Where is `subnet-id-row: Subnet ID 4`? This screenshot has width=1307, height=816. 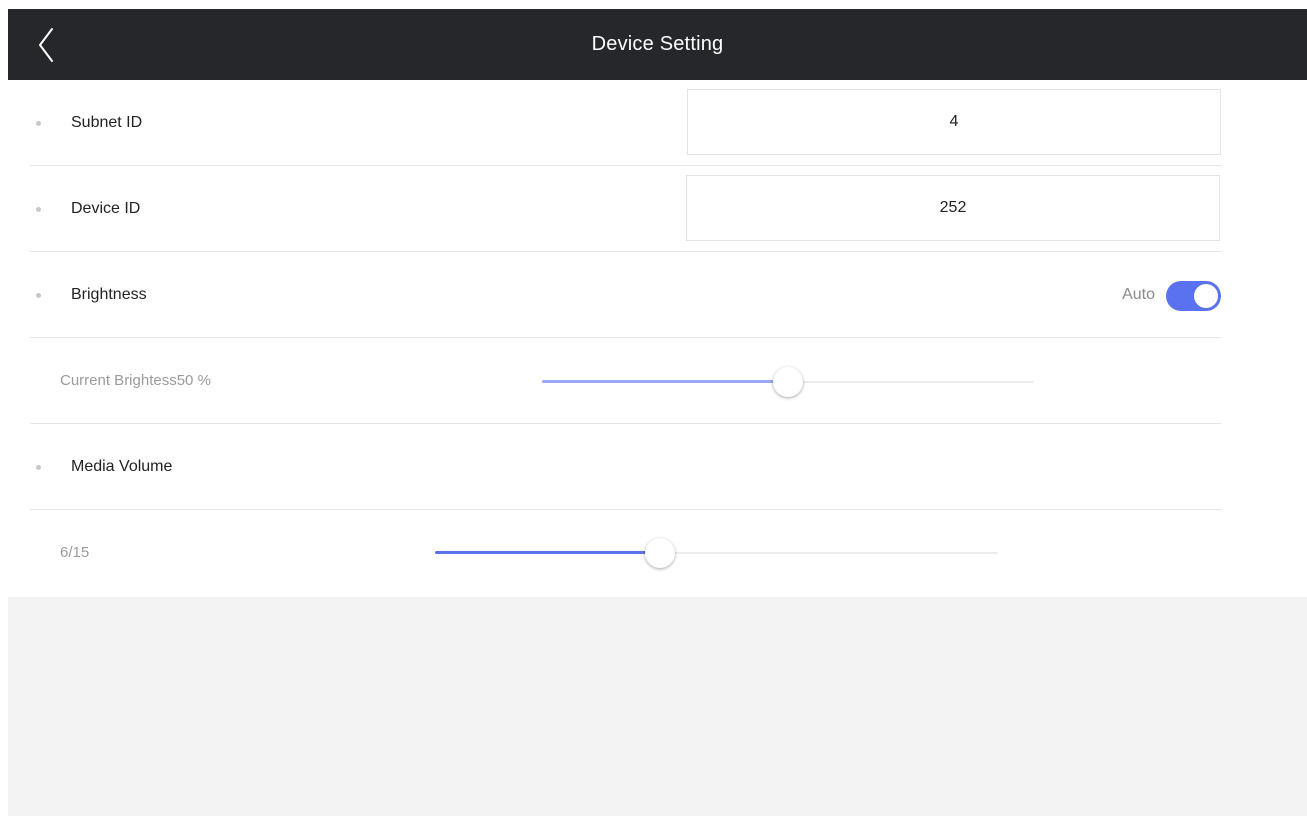 subnet-id-row: Subnet ID 4 is located at coordinates (614, 123).